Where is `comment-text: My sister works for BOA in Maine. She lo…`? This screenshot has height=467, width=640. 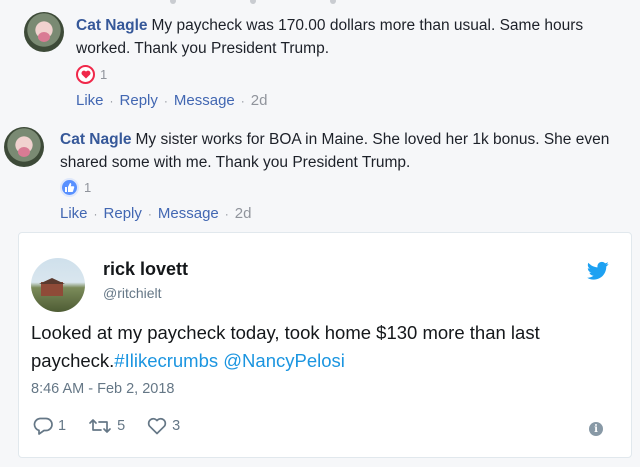 comment-text: My sister works for BOA in Maine. She lo… is located at coordinates (335, 151).